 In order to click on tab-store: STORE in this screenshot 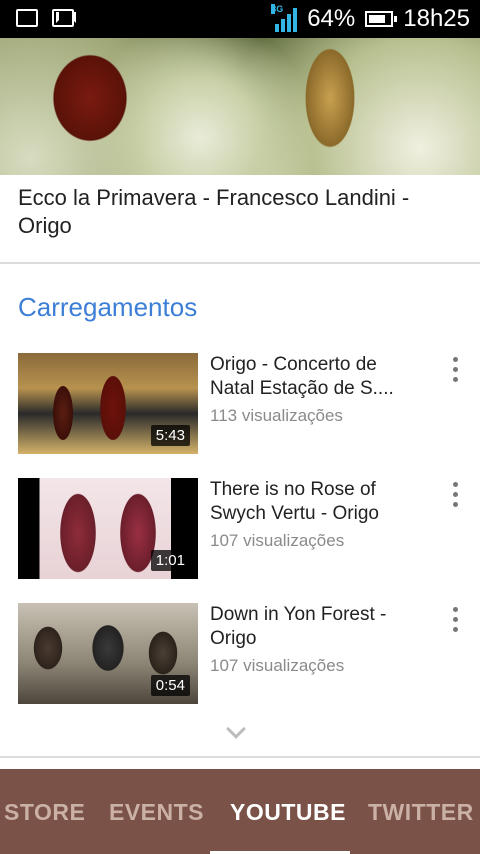, I will do `click(44, 812)`.